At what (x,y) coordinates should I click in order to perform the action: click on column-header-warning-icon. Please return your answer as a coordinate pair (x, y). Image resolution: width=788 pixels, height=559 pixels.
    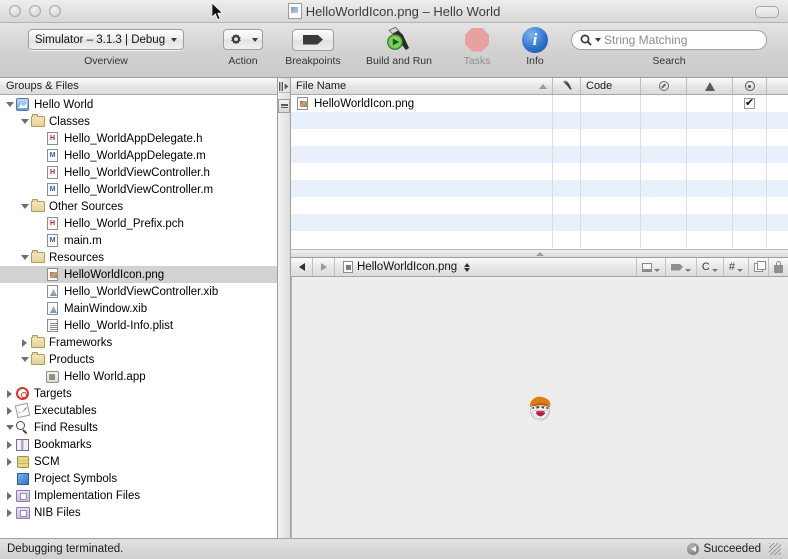
    Looking at the image, I should click on (710, 86).